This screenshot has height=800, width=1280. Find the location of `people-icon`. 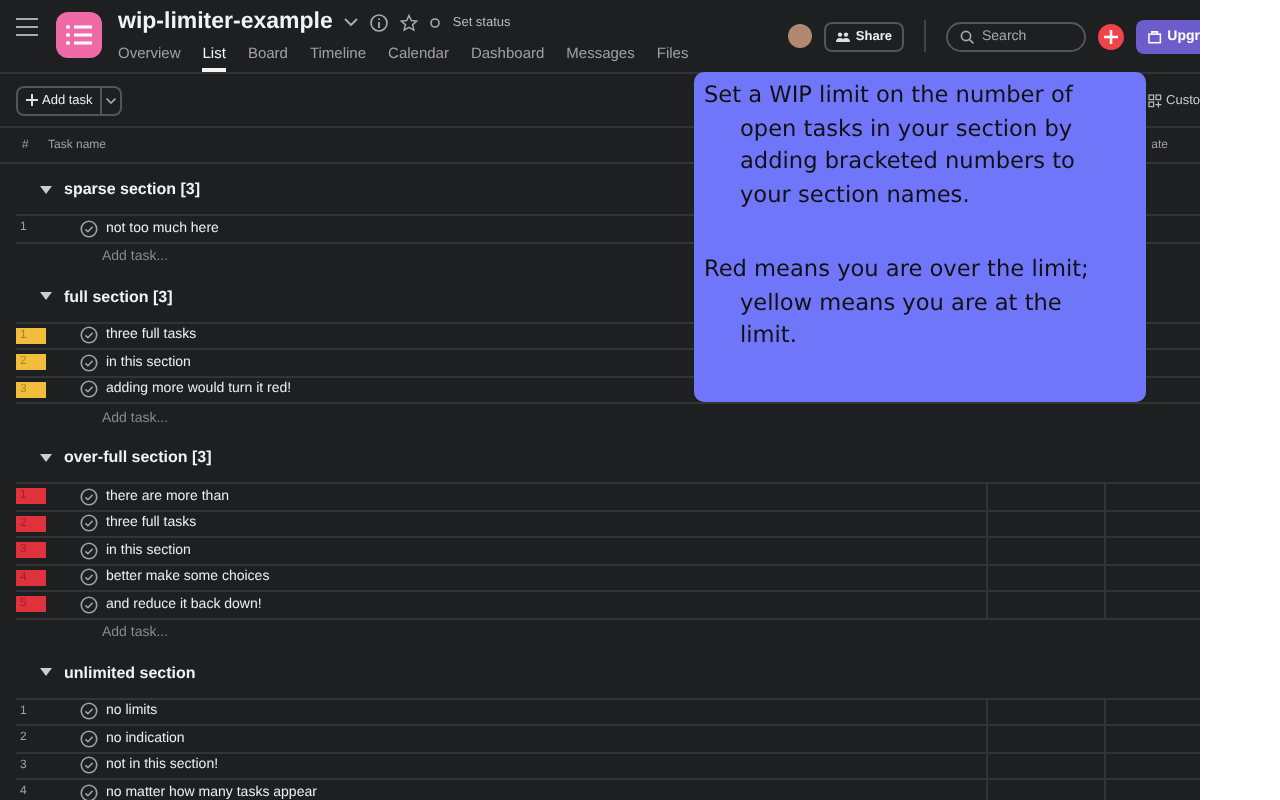

people-icon is located at coordinates (842, 36).